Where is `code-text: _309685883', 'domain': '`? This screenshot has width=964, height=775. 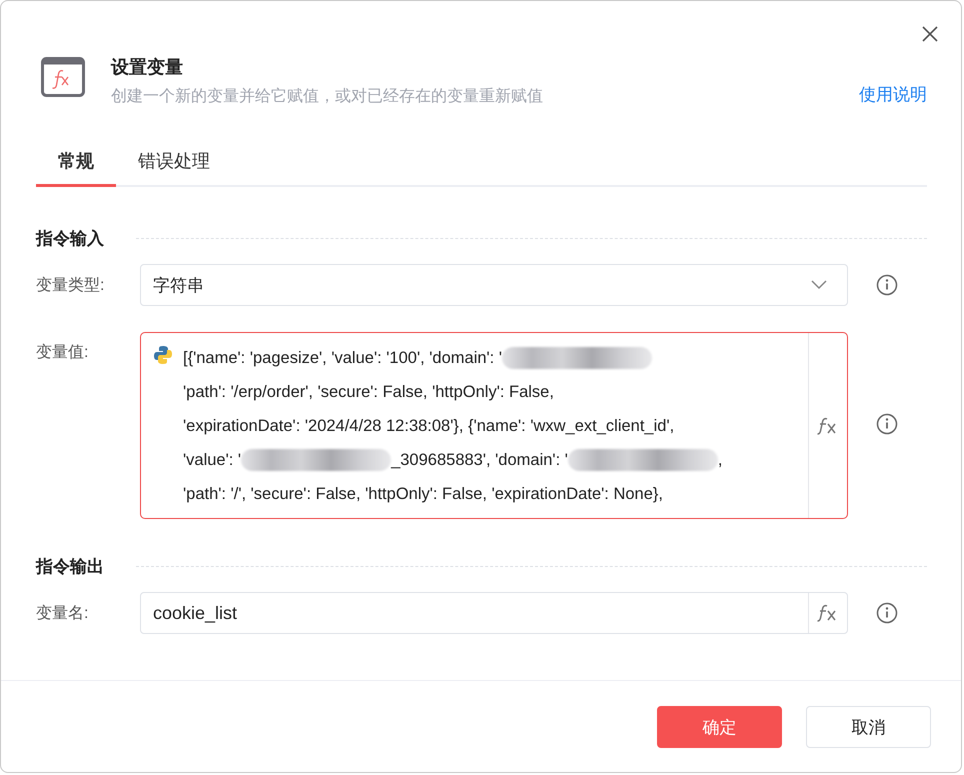
code-text: _309685883', 'domain': ' is located at coordinates (479, 460).